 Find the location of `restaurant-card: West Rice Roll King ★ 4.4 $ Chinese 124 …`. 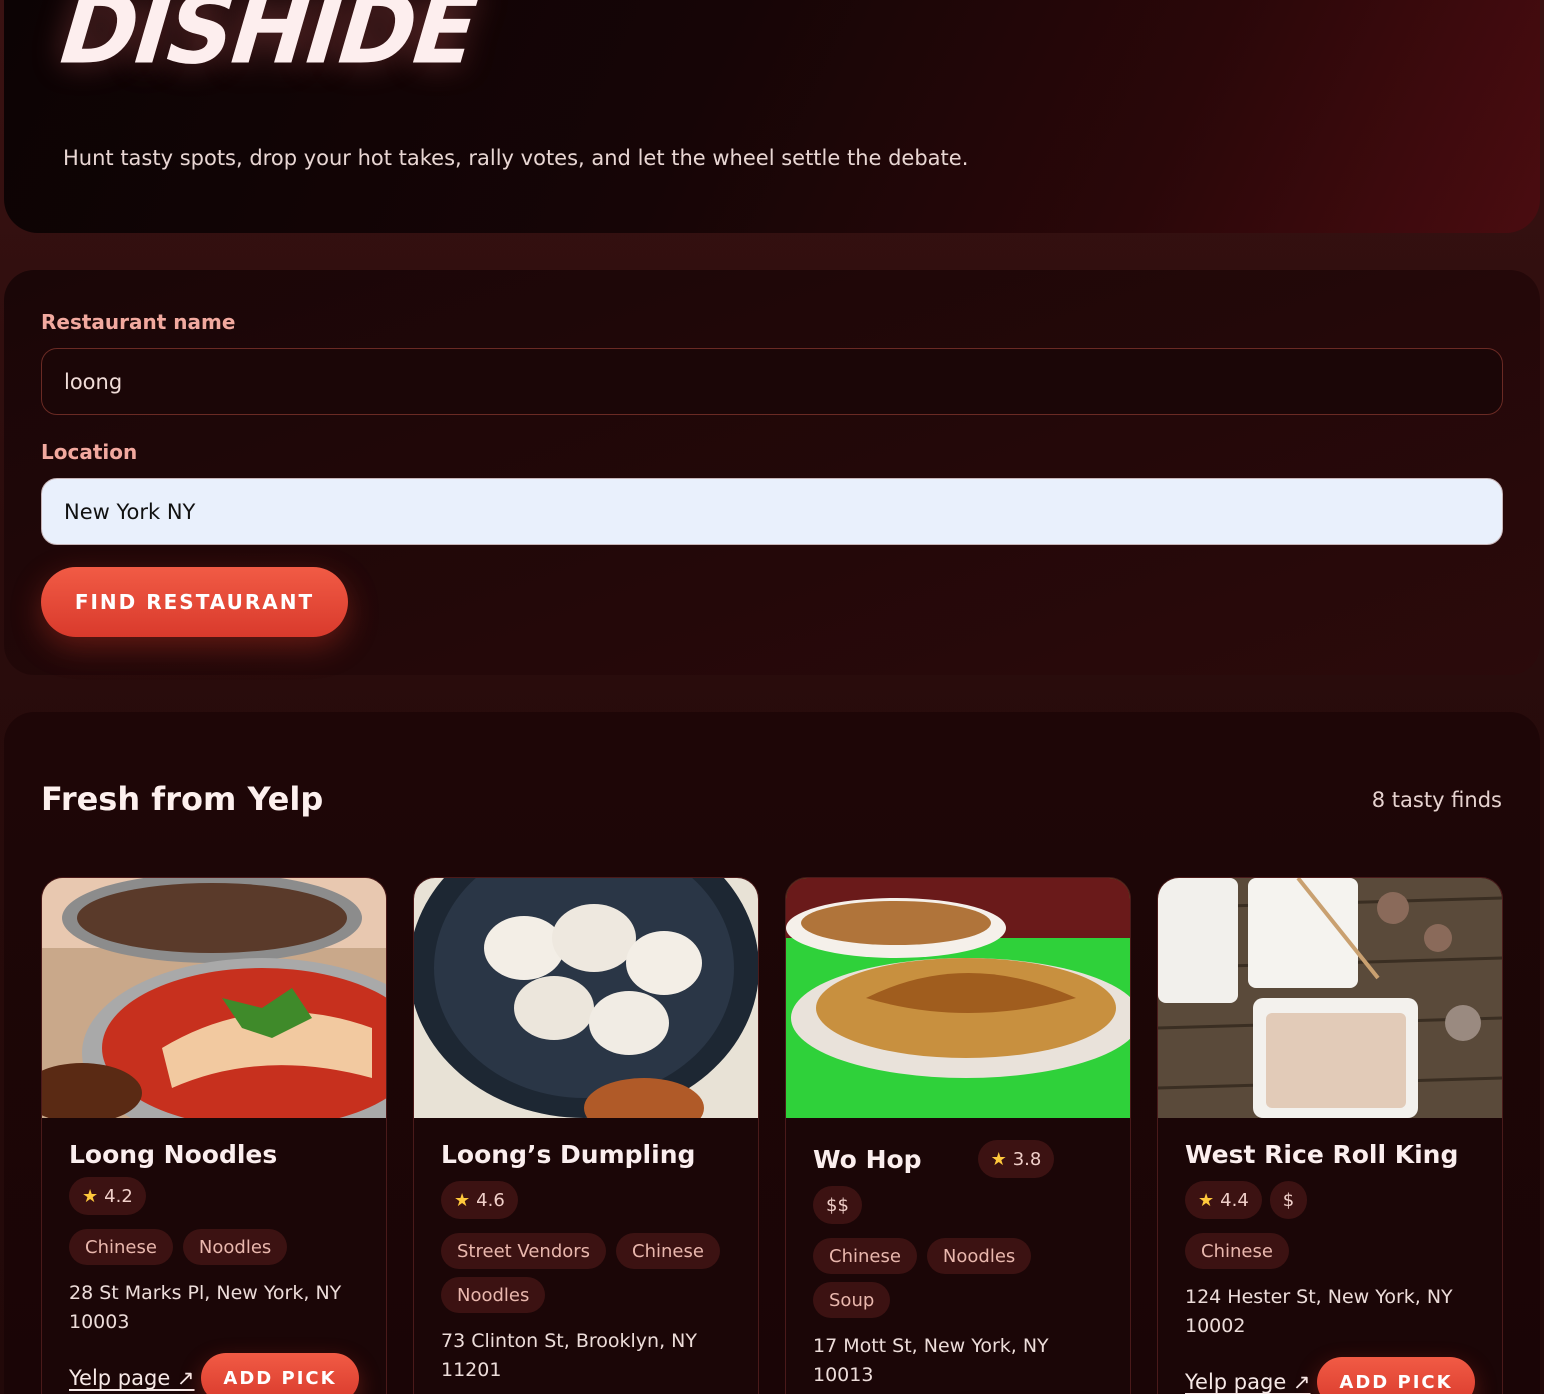

restaurant-card: West Rice Roll King ★ 4.4 $ Chinese 124 … is located at coordinates (1330, 1135).